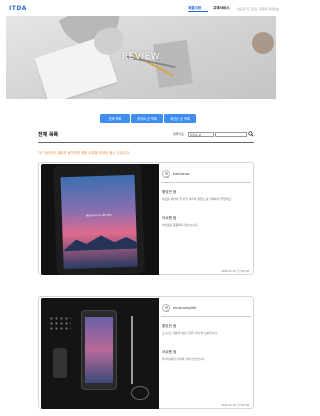 This screenshot has width=320, height=416. I want to click on nav-member-info: 회원의 회원정보, so click(269, 9).